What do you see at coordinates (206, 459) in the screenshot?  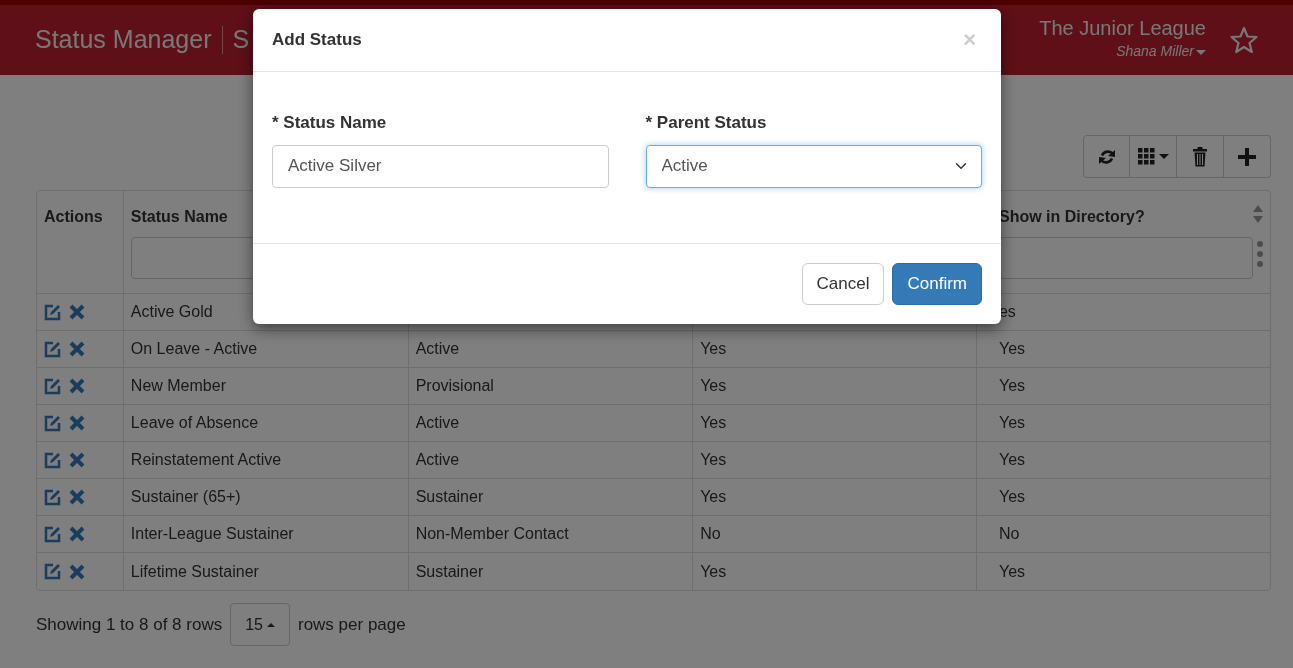 I see `table-cell: Reinstatement Active` at bounding box center [206, 459].